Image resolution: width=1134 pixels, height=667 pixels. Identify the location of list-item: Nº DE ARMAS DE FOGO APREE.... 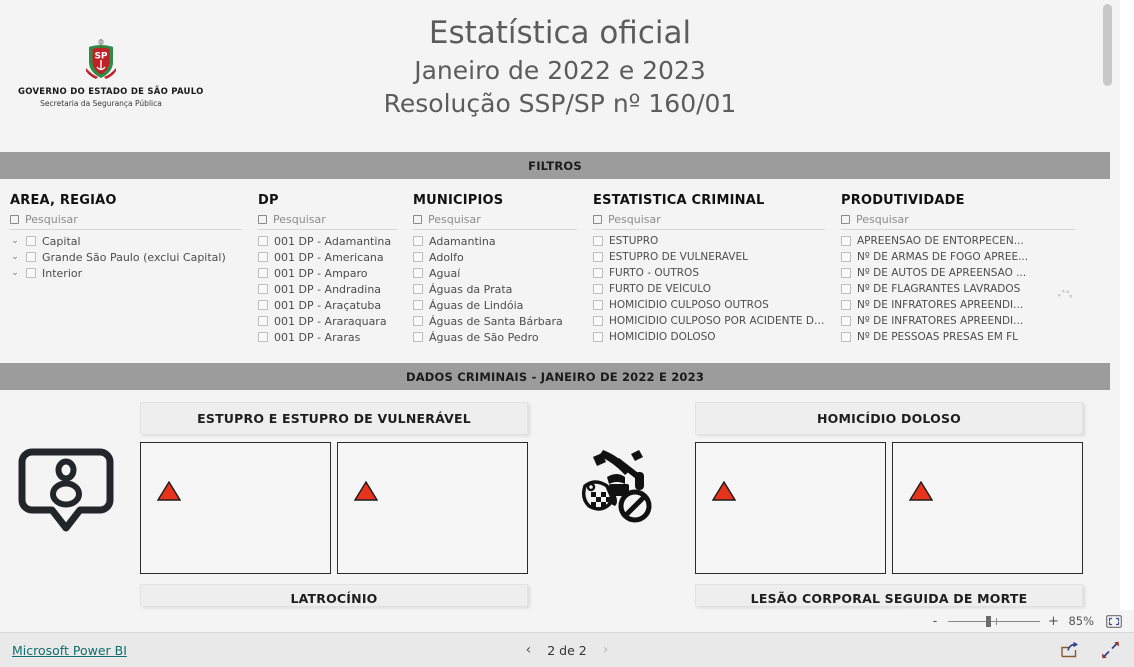
(958, 257).